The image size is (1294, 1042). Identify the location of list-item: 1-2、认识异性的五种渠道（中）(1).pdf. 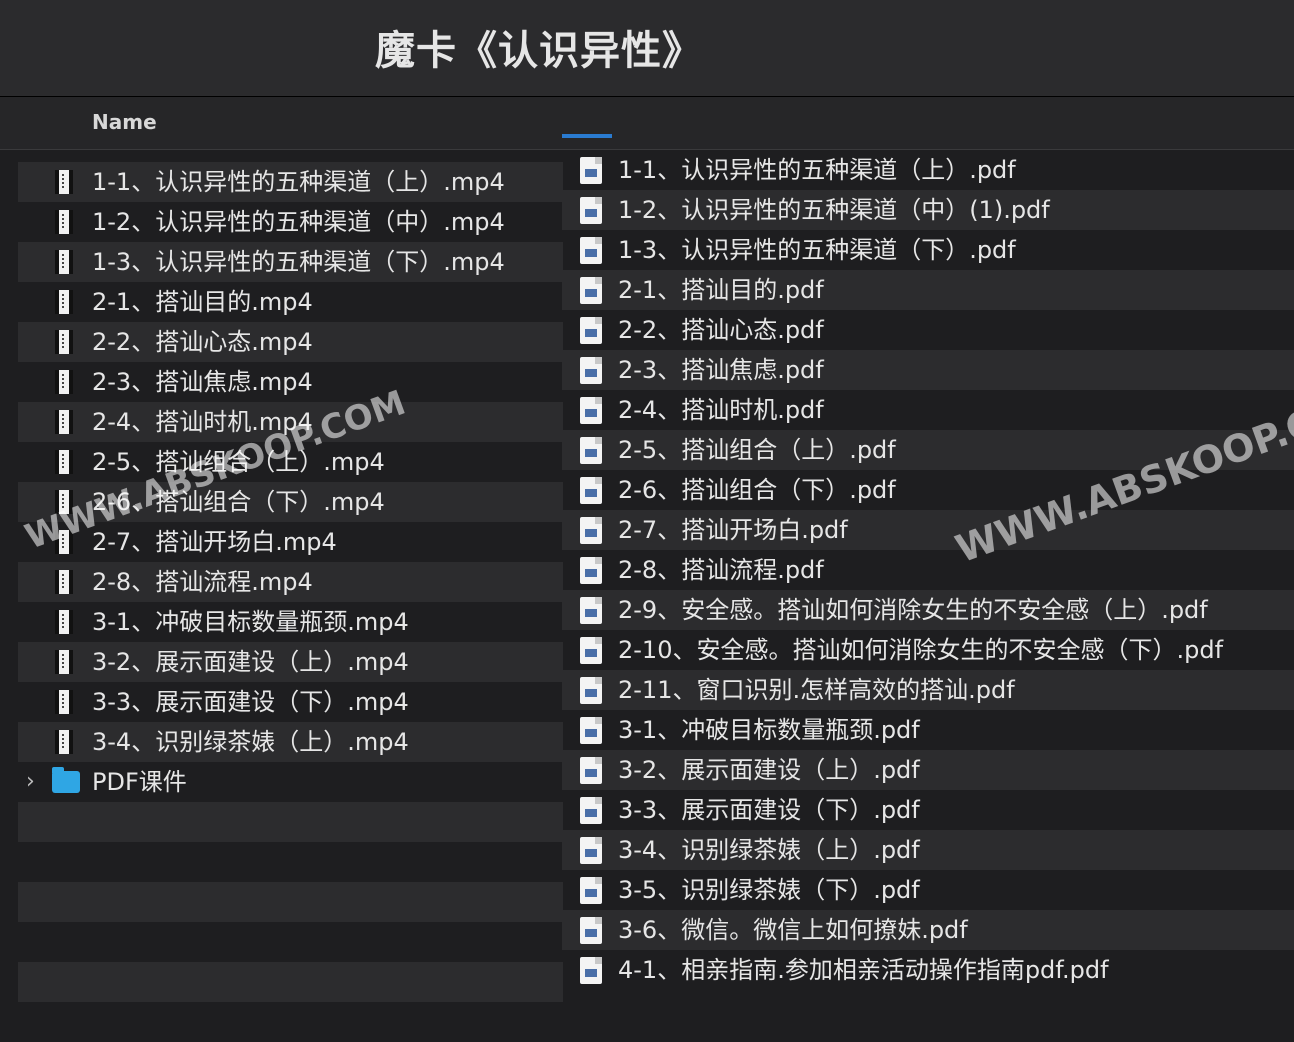
(928, 210).